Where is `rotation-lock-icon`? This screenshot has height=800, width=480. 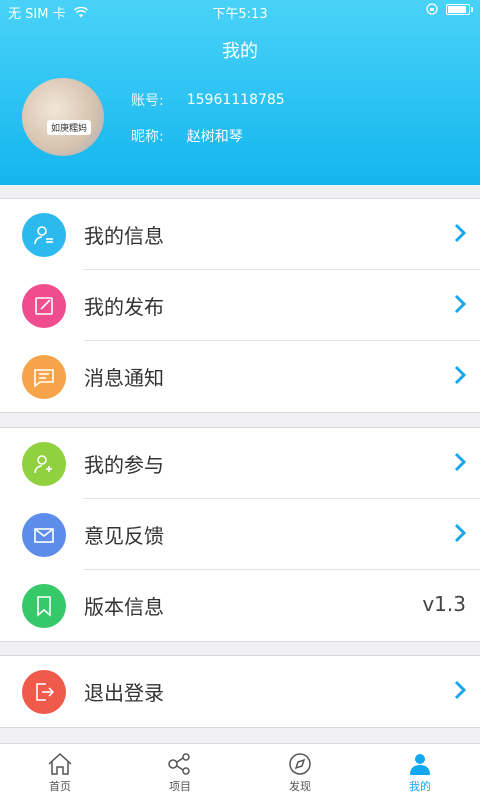
rotation-lock-icon is located at coordinates (432, 9).